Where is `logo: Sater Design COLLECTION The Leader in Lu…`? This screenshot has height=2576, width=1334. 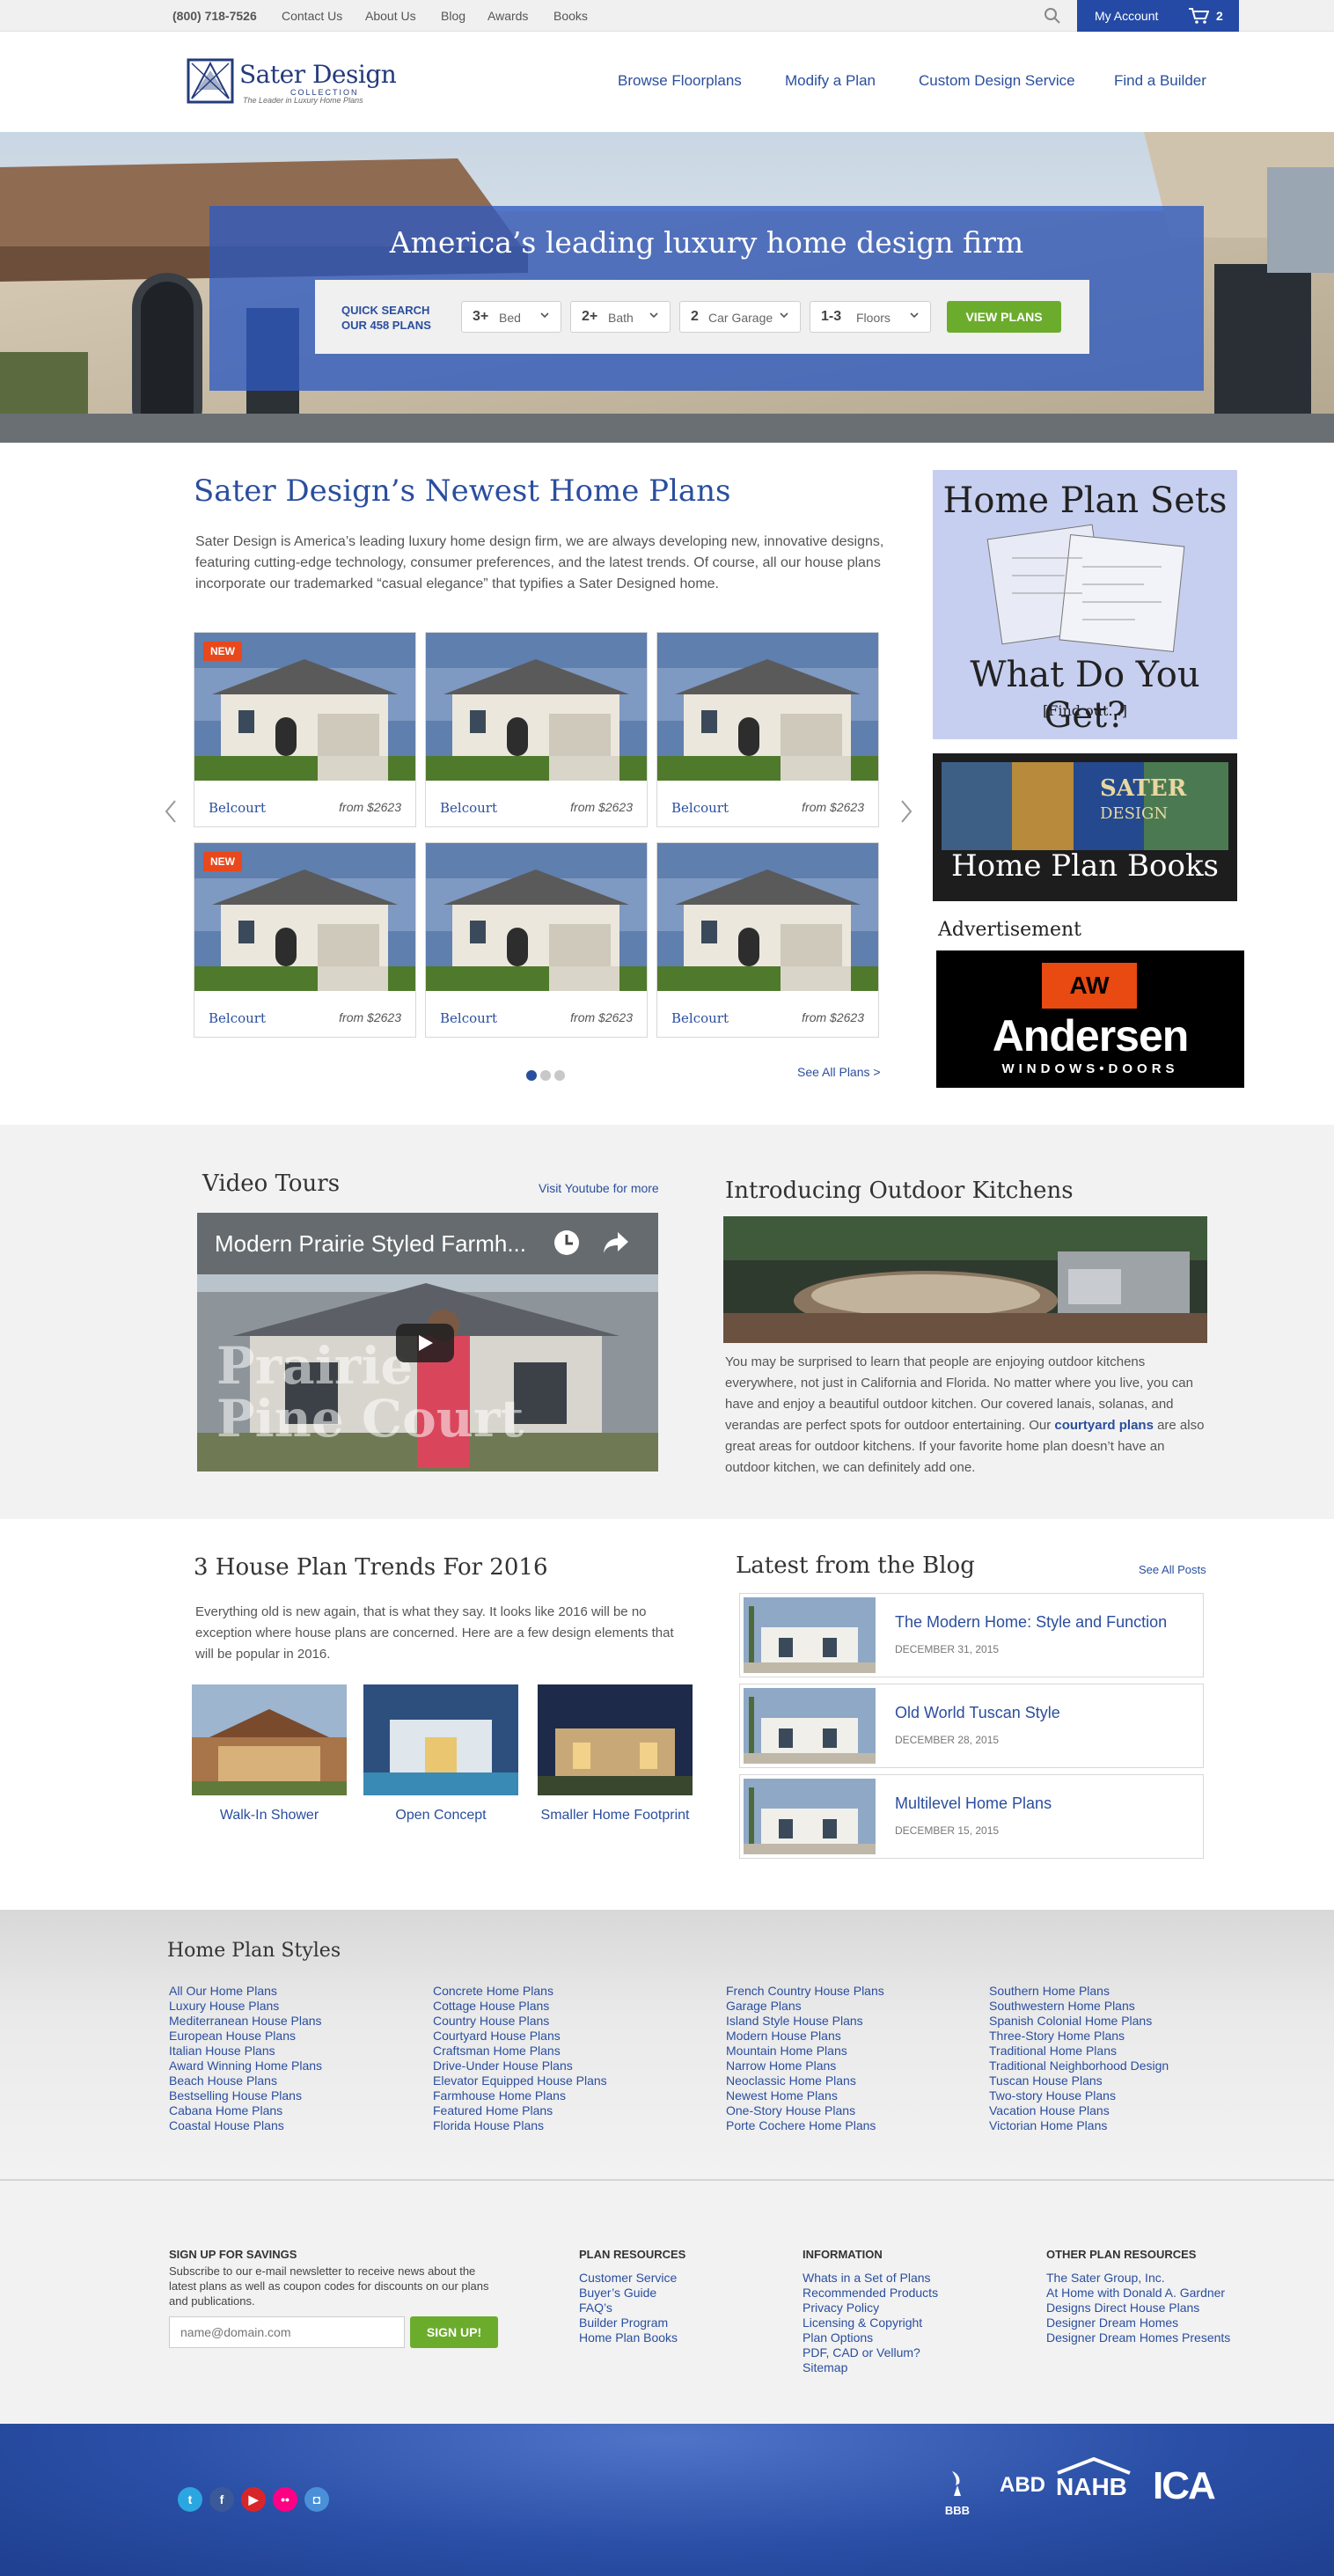
logo: Sater Design COLLECTION The Leader in Lu… is located at coordinates (297, 82).